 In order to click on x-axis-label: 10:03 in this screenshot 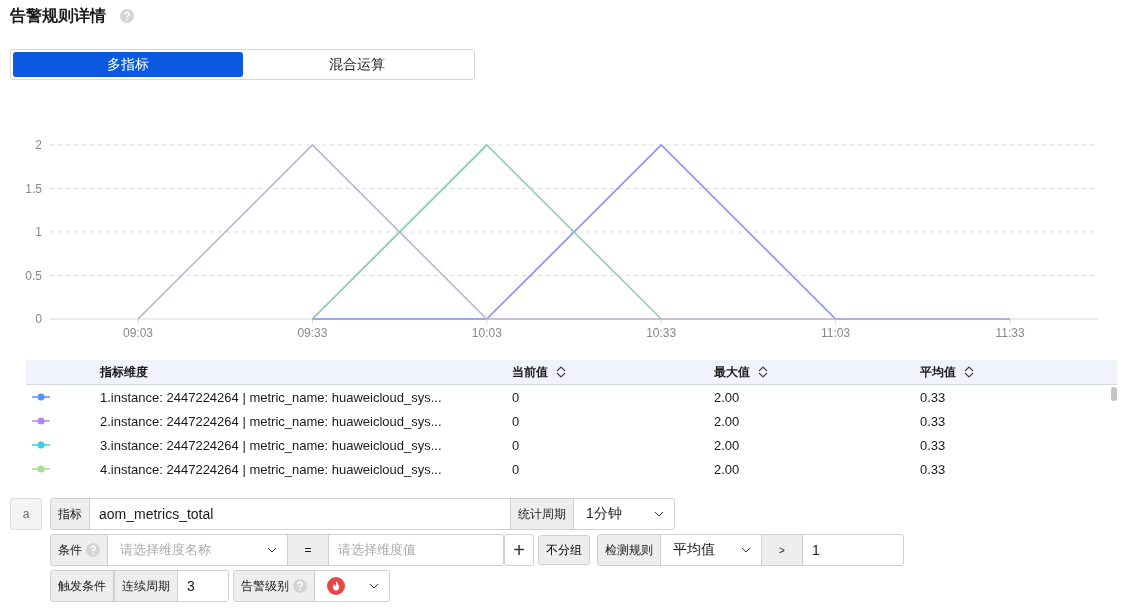, I will do `click(486, 333)`.